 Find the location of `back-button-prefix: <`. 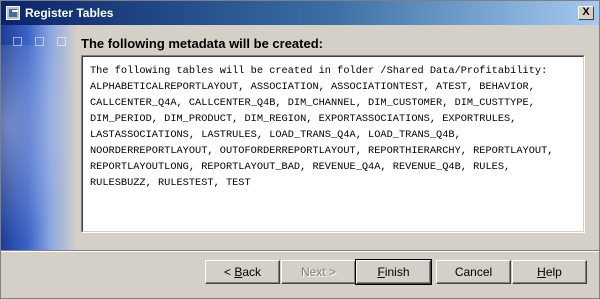

back-button-prefix: < is located at coordinates (229, 271).